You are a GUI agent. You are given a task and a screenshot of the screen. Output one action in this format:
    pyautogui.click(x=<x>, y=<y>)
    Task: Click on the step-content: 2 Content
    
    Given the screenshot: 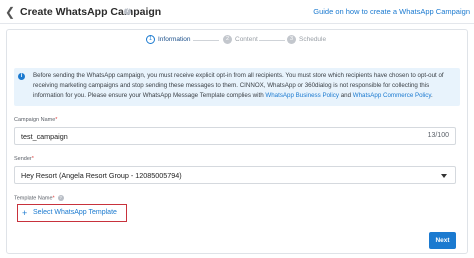 What is the action you would take?
    pyautogui.click(x=240, y=40)
    